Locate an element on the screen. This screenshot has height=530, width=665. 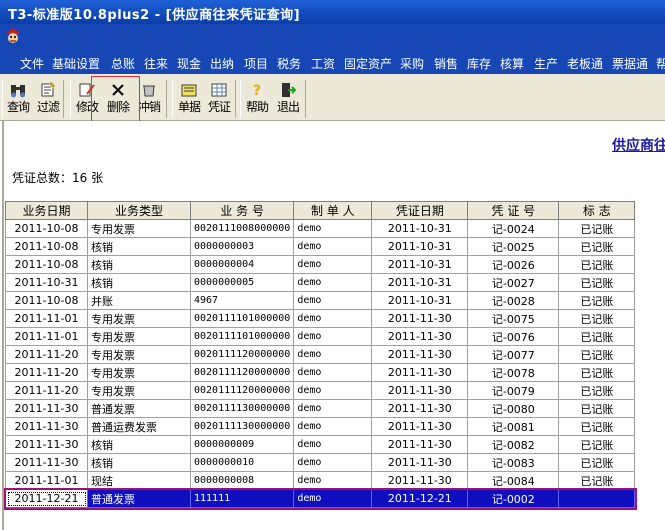
cell-voucher-date: 2011-12-21 is located at coordinates (420, 498).